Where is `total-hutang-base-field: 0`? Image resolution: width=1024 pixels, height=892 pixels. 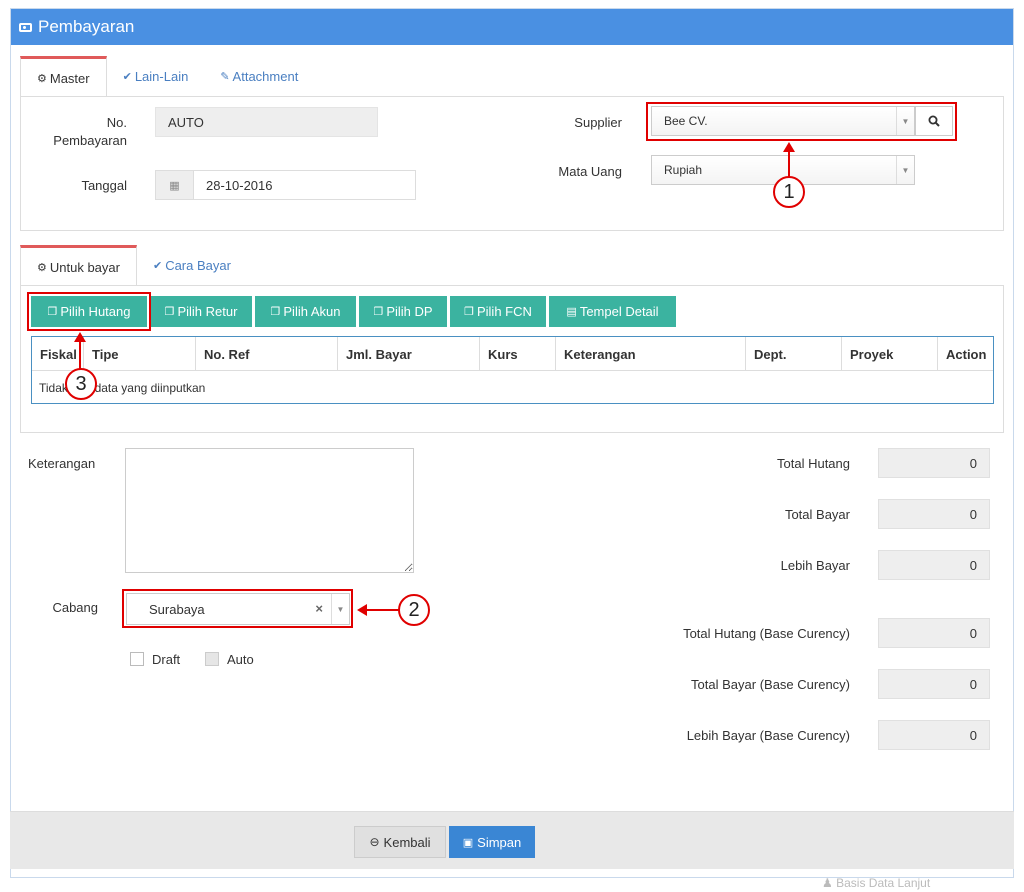
total-hutang-base-field: 0 is located at coordinates (934, 633).